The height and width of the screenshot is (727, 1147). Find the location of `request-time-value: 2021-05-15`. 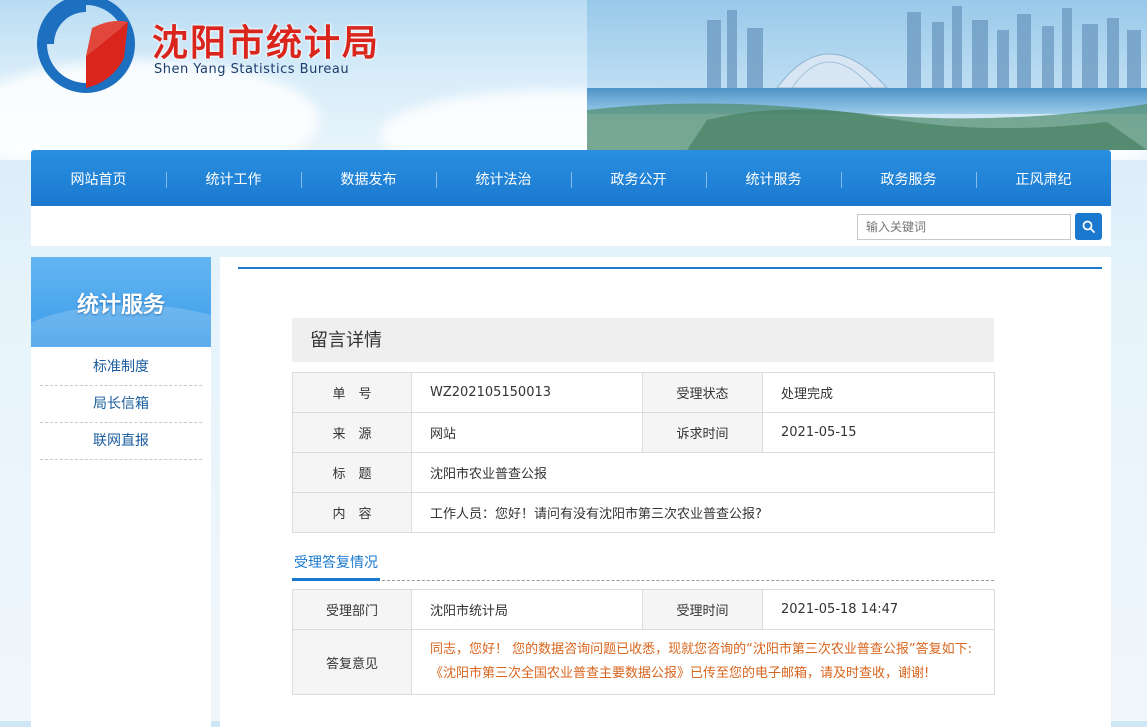

request-time-value: 2021-05-15 is located at coordinates (878, 432).